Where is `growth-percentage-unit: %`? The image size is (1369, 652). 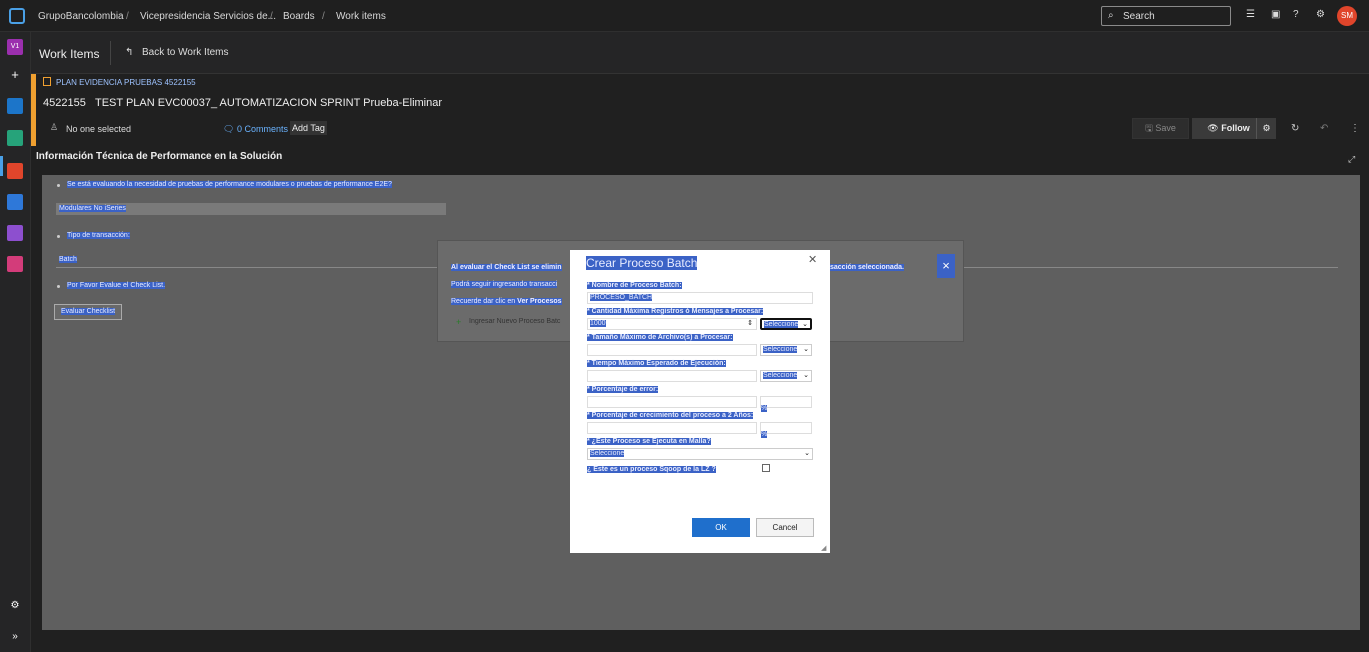 growth-percentage-unit: % is located at coordinates (786, 430).